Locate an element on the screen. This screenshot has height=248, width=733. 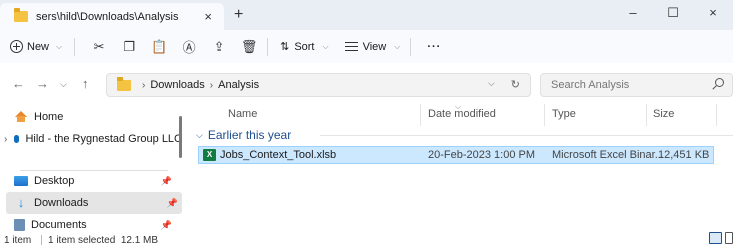
nav-item-documents: Documents 📌 is located at coordinates (91, 225).